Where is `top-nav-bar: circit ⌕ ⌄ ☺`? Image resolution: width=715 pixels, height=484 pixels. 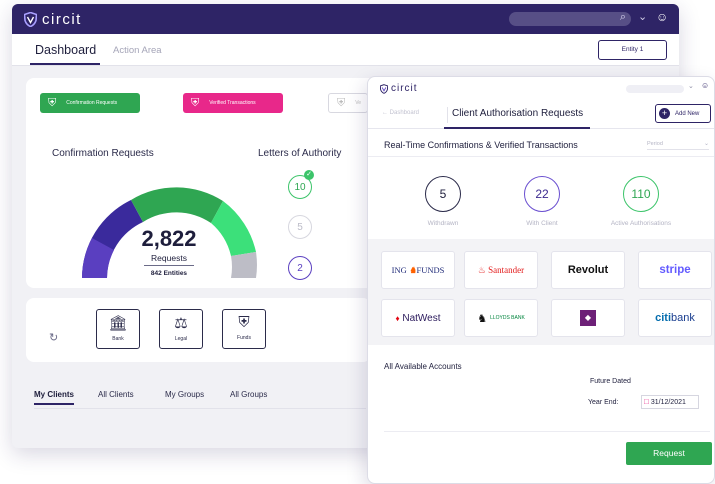
top-nav-bar: circit ⌕ ⌄ ☺ is located at coordinates (345, 19).